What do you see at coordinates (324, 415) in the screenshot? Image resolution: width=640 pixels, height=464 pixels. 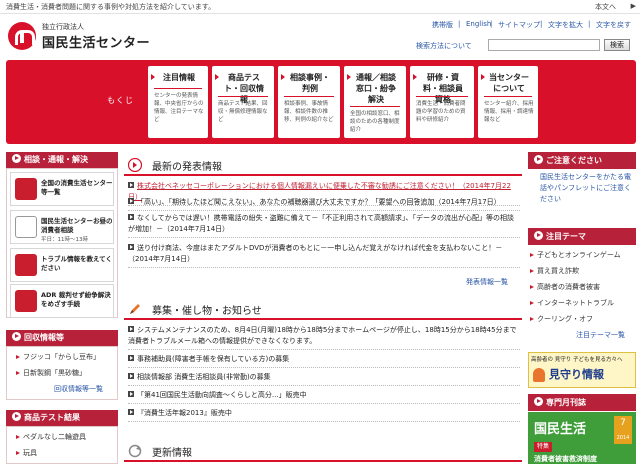 I see `event-item: 『消費生活年報2013』販売中` at bounding box center [324, 415].